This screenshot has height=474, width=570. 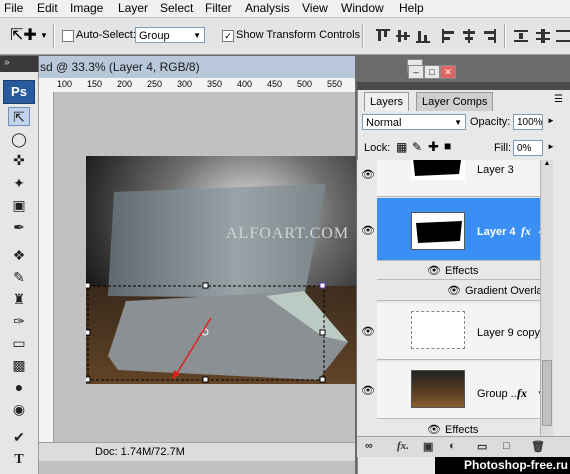 I want to click on layer-row-group: 👁 Group ... fx ▼, so click(x=450, y=390).